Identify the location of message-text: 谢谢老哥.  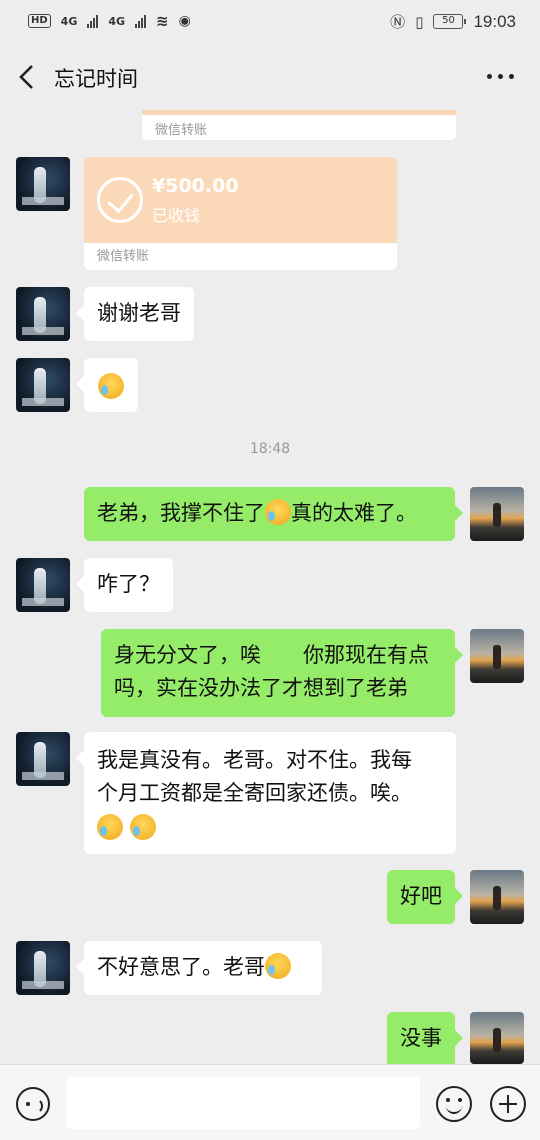
(139, 313).